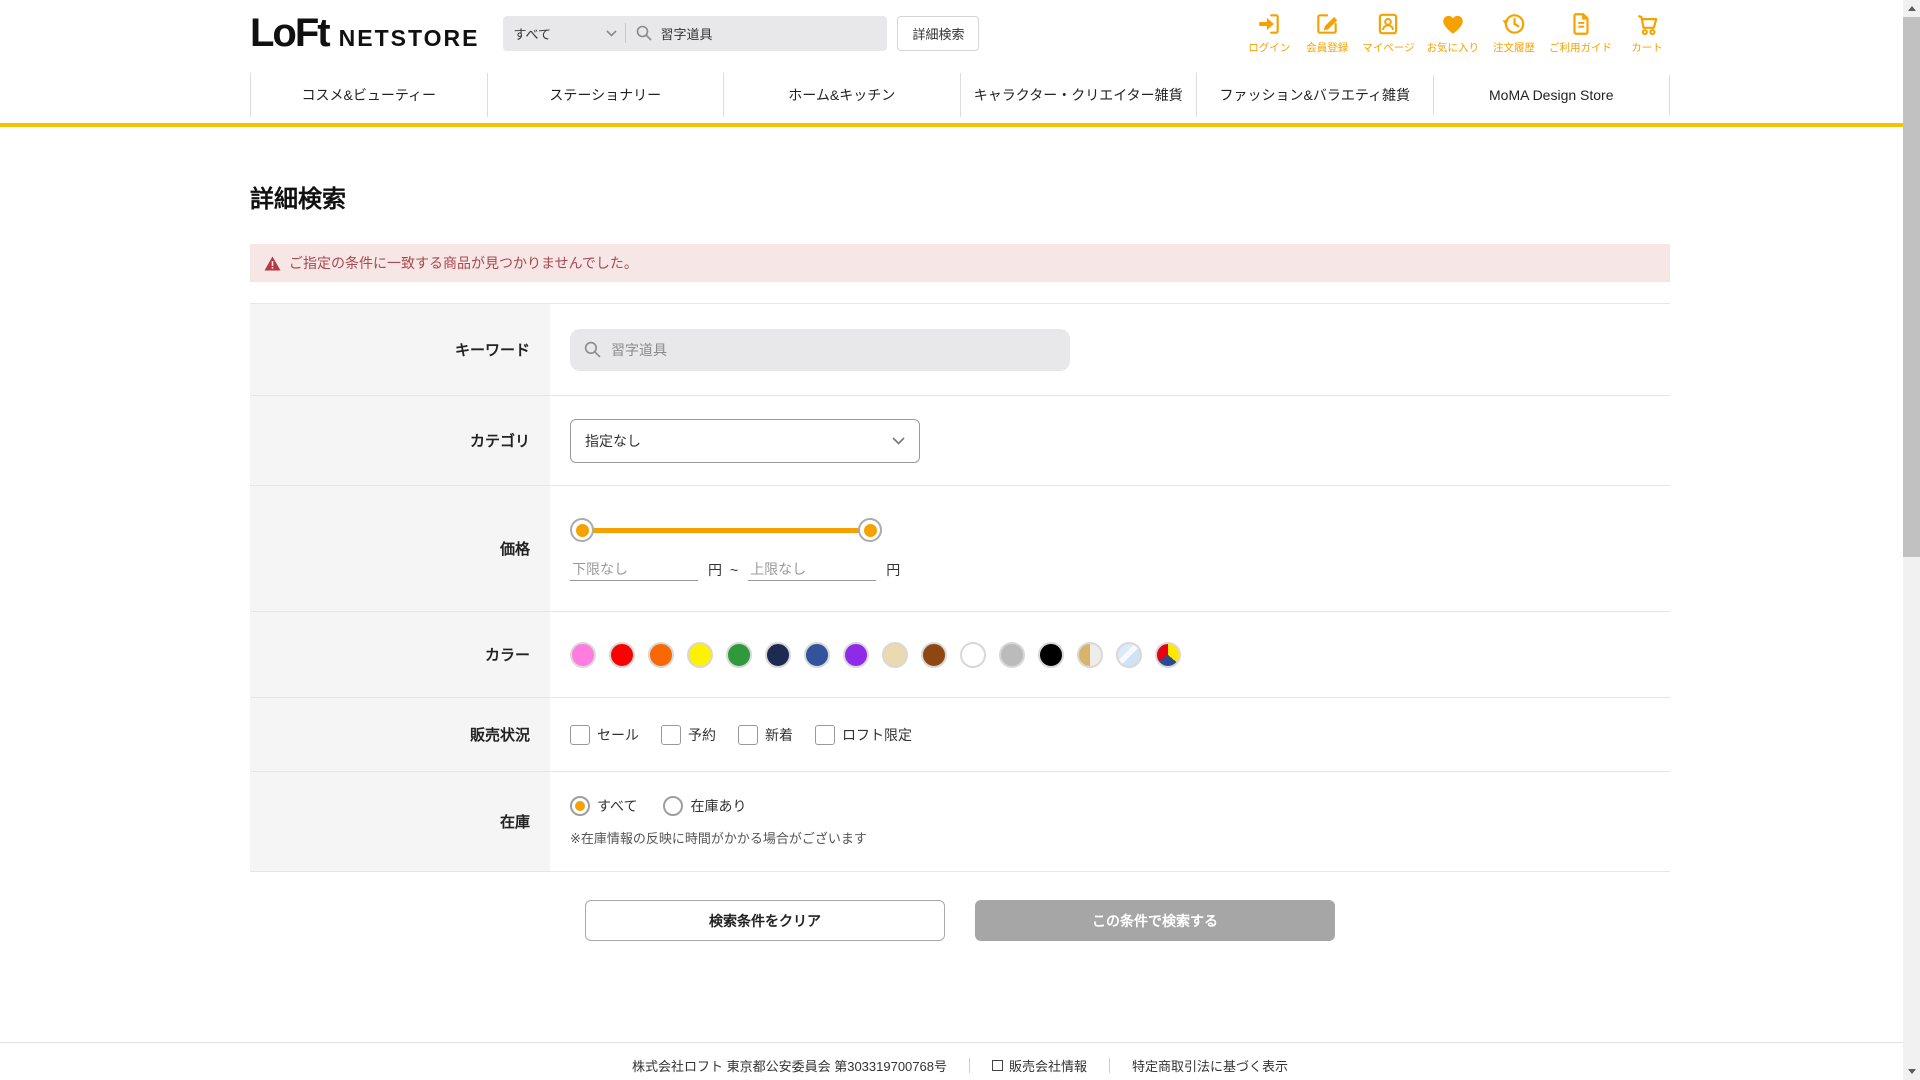 The width and height of the screenshot is (1920, 1080). I want to click on color-swatch-multicolor, so click(1168, 654).